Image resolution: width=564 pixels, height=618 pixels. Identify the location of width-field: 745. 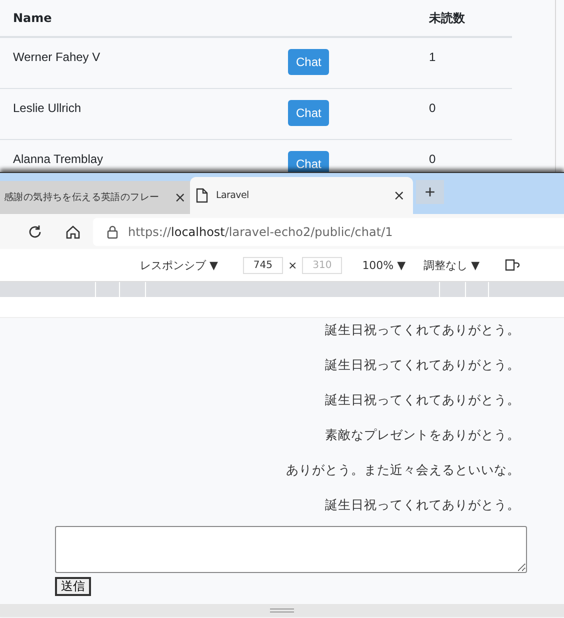
(262, 265).